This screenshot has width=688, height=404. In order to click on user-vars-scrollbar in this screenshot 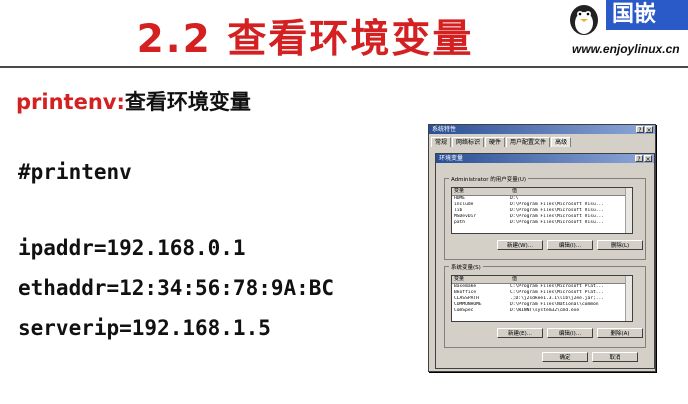, I will do `click(628, 210)`.